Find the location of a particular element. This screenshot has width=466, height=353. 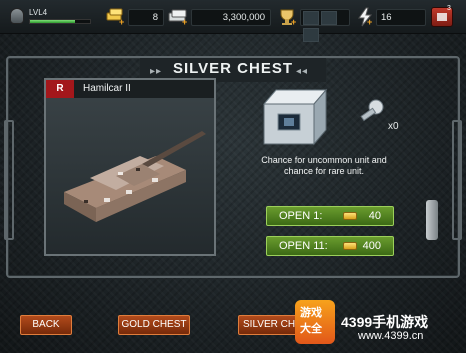

open-1-cost: 40 is located at coordinates (374, 216).